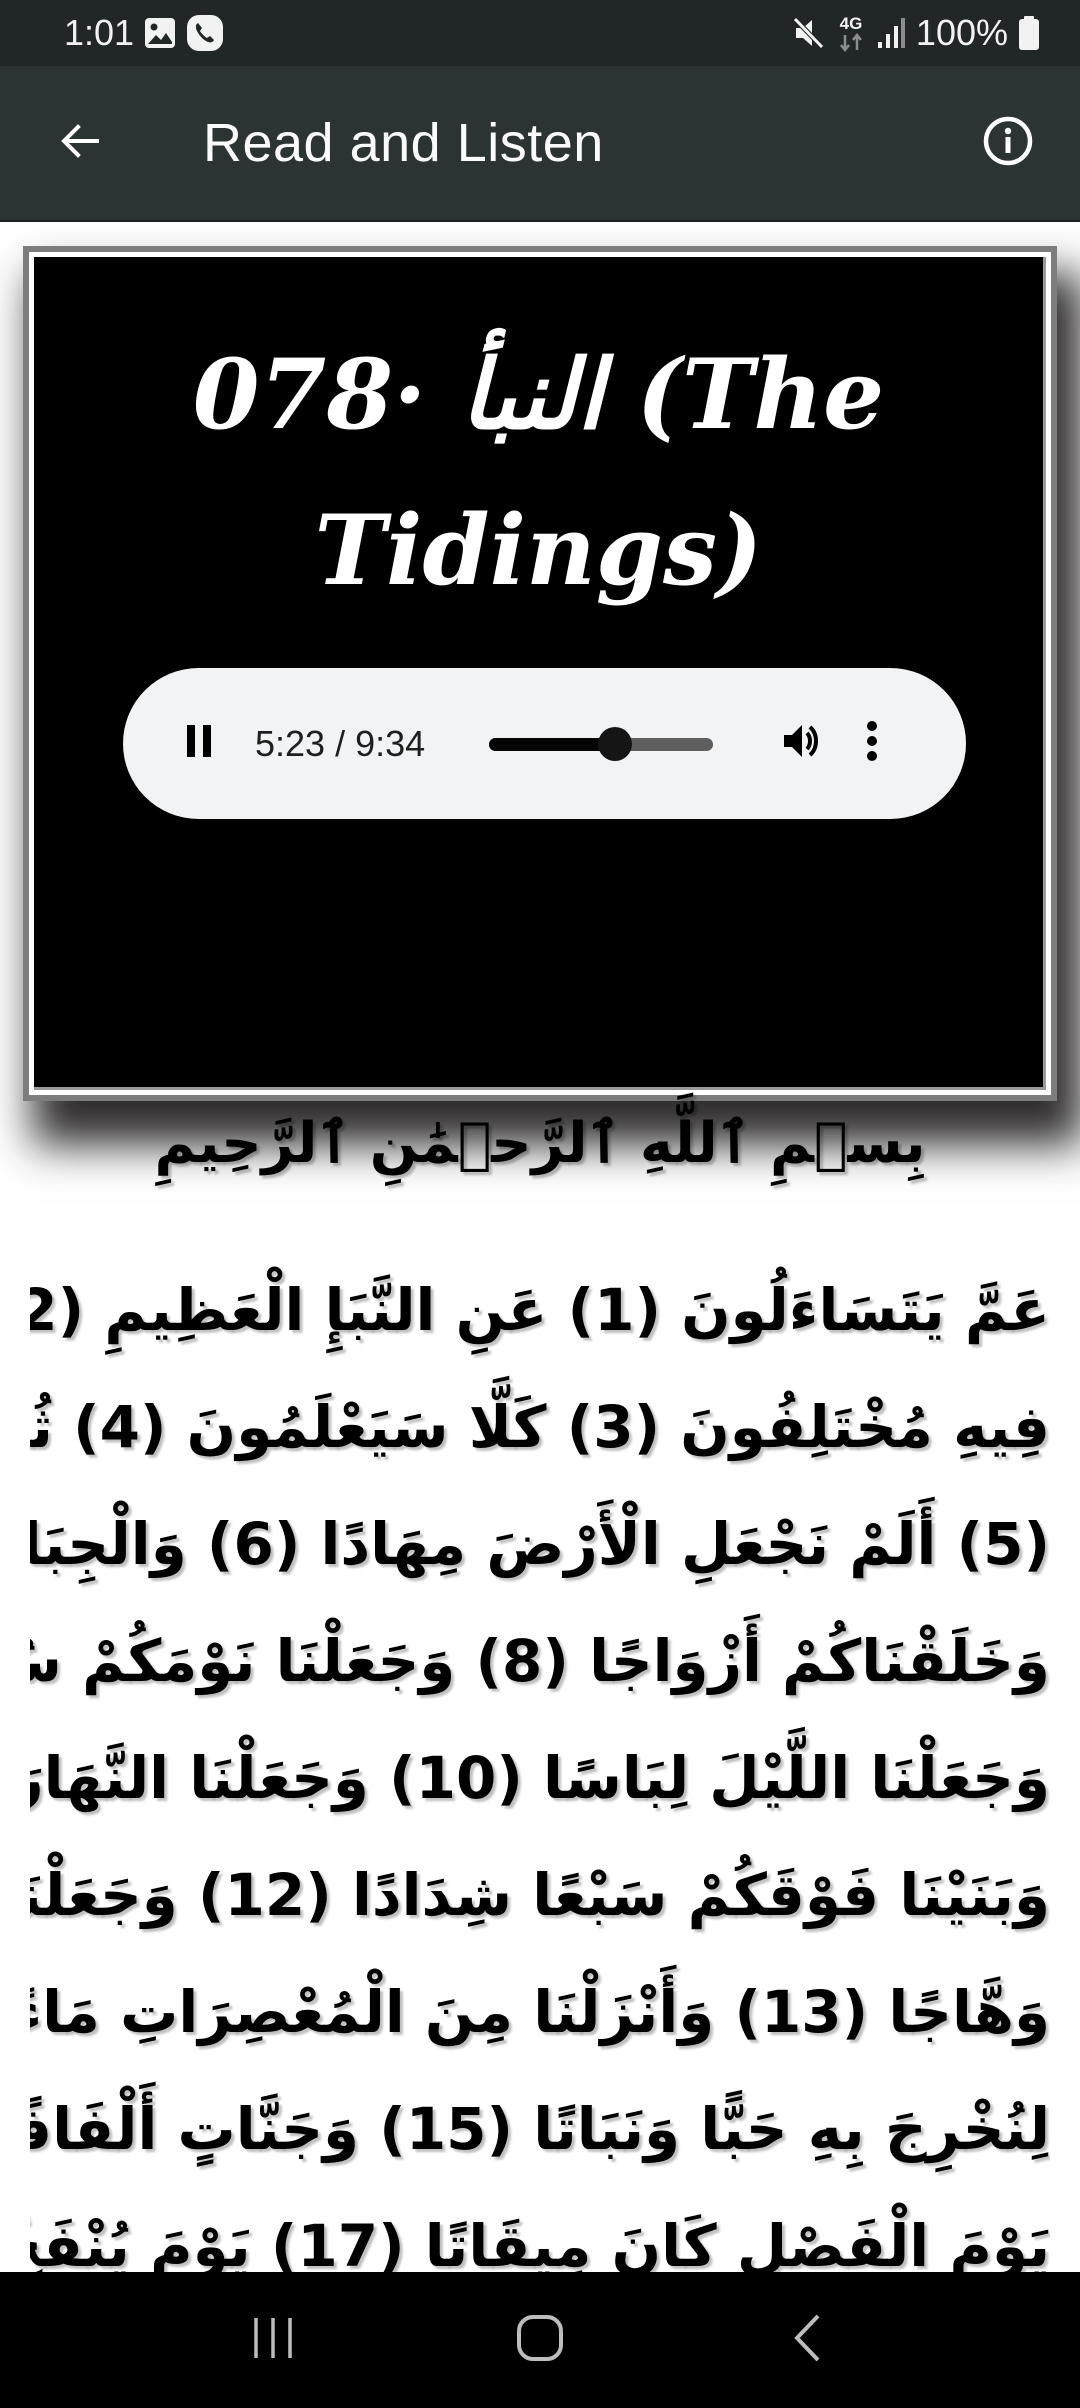 This screenshot has width=1080, height=2408. I want to click on system-back-button, so click(807, 2340).